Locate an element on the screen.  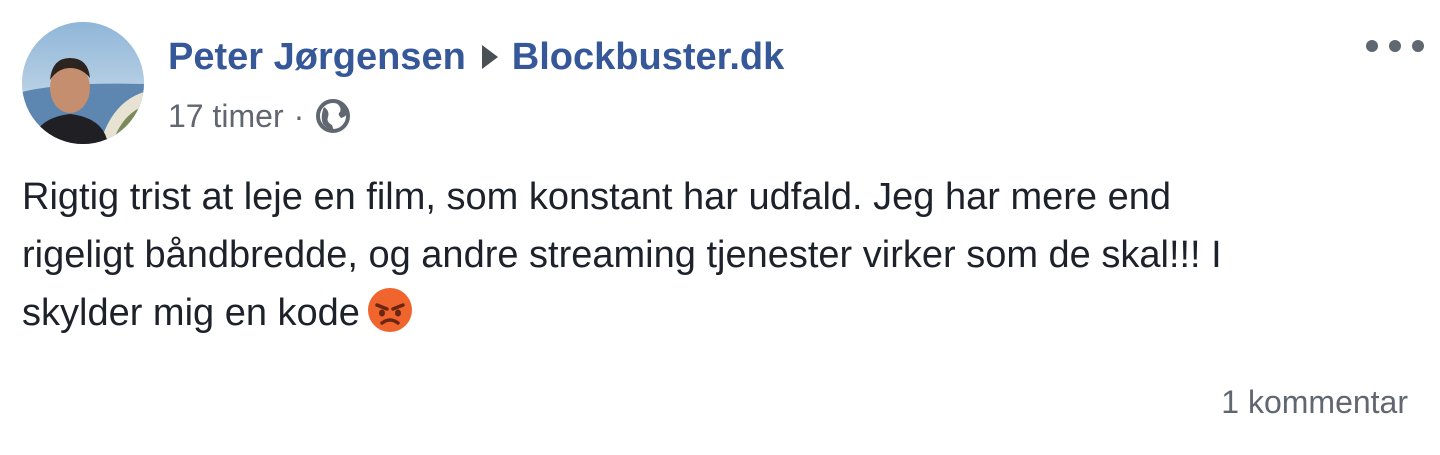
author-name-link: Peter Jørgensen is located at coordinates (317, 57).